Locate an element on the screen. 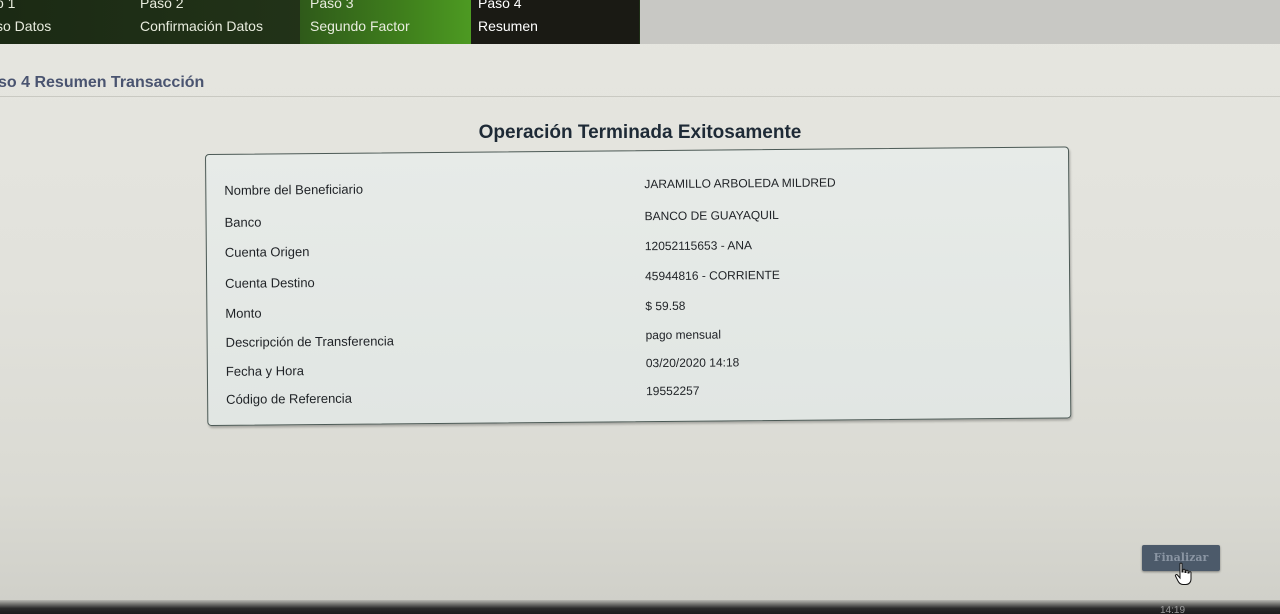 The width and height of the screenshot is (1280, 614). step-3-number: Paso 3 is located at coordinates (332, 5).